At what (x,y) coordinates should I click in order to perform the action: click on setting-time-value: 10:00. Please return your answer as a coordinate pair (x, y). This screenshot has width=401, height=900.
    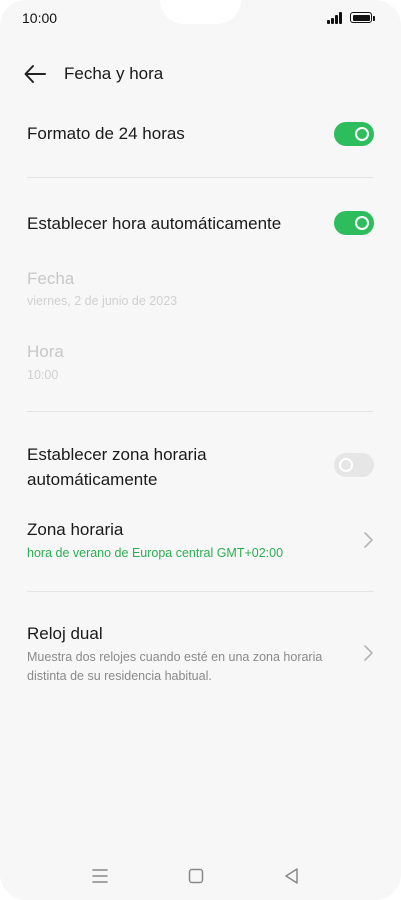
    Looking at the image, I should click on (43, 375).